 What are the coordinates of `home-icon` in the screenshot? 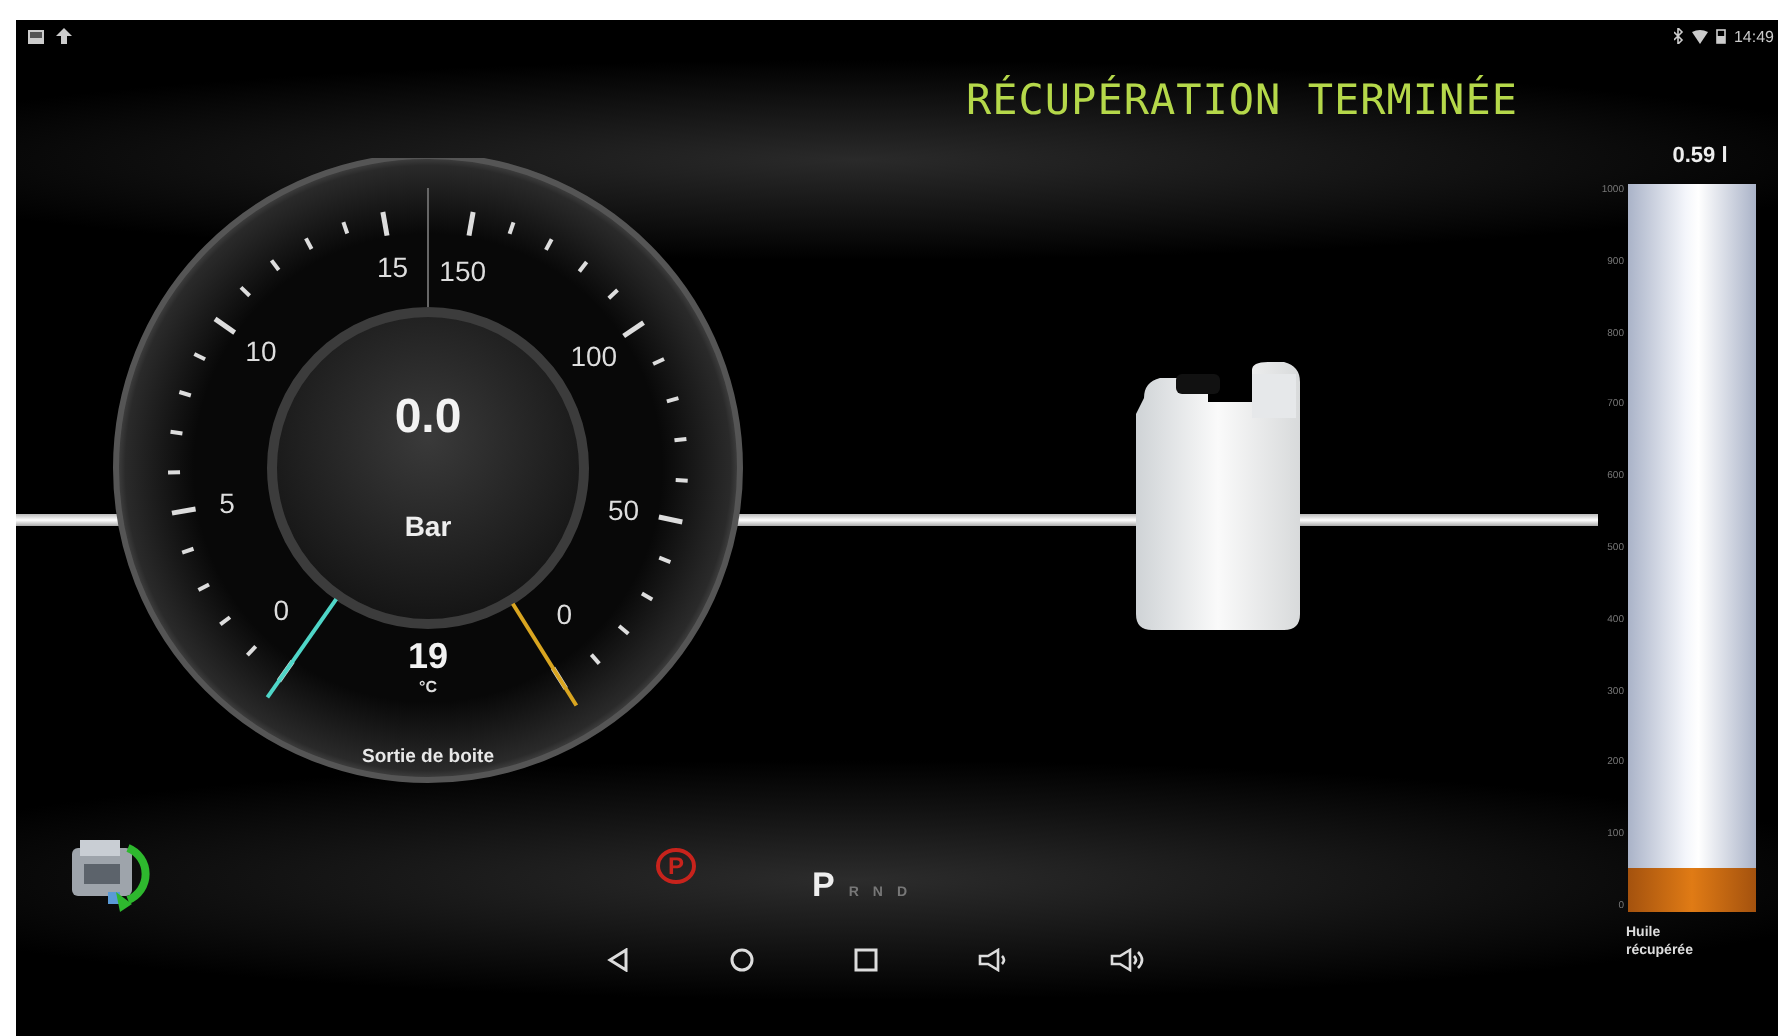 It's located at (742, 960).